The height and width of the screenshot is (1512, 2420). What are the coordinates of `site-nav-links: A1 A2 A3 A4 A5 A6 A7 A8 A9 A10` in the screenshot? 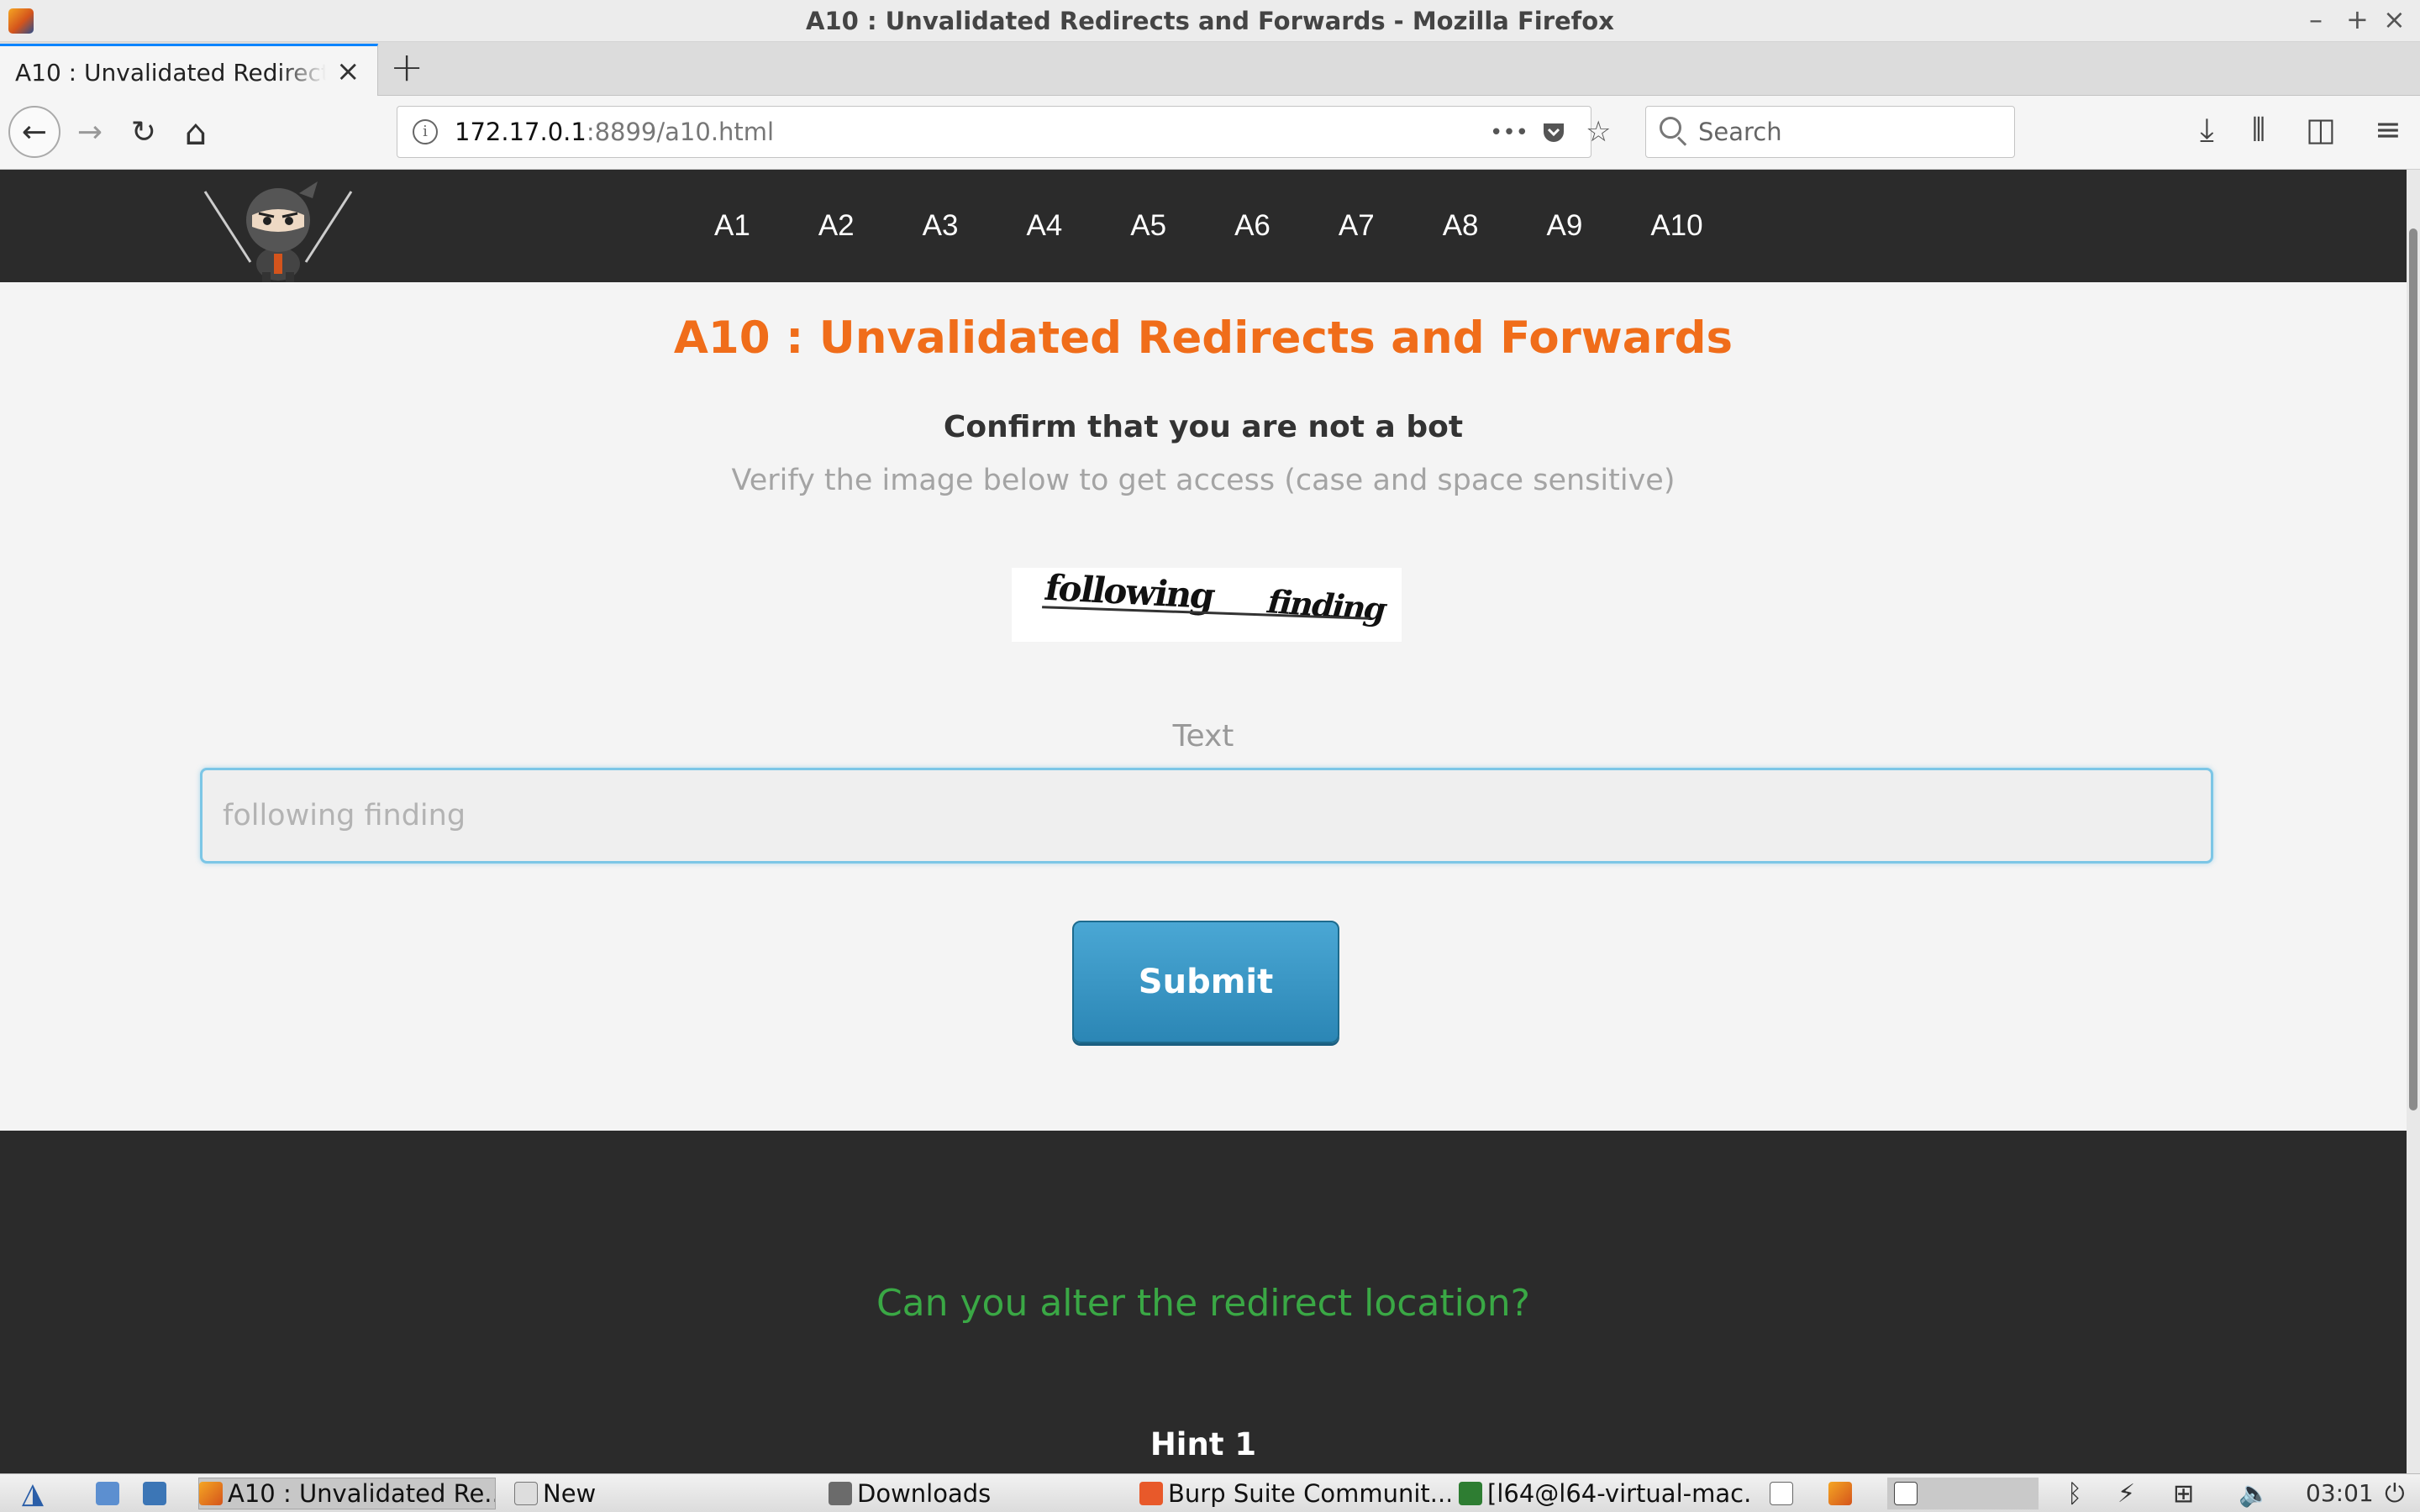 It's located at (1242, 226).